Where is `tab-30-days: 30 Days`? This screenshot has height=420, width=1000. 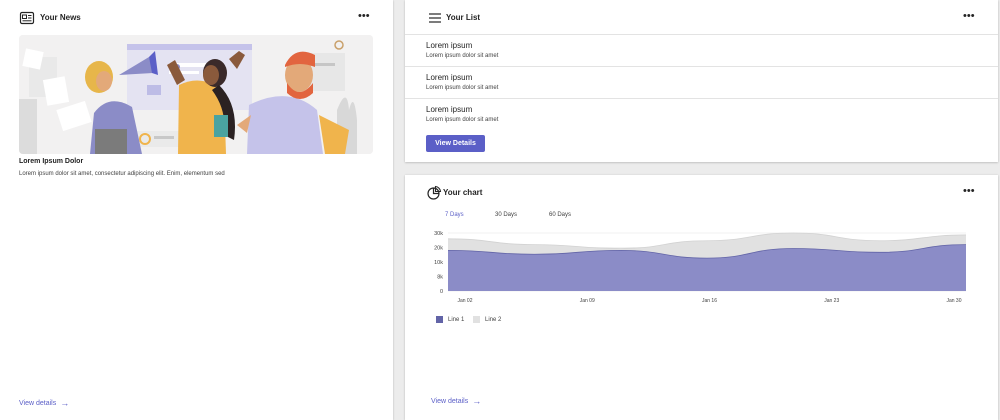
tab-30-days: 30 Days is located at coordinates (506, 215).